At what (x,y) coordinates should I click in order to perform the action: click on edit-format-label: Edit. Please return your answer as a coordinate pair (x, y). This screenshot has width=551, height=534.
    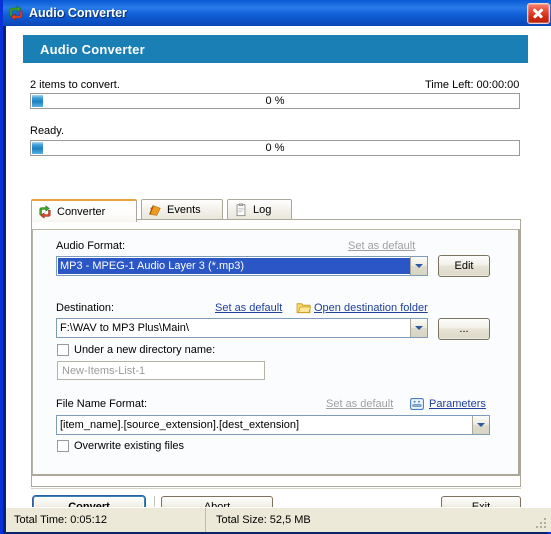
    Looking at the image, I should click on (464, 266).